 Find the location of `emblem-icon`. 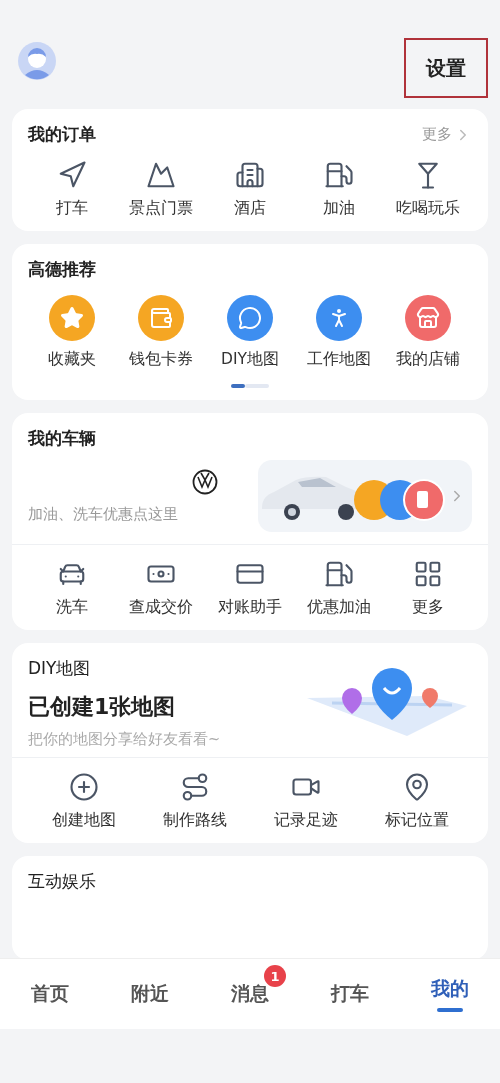

emblem-icon is located at coordinates (205, 481).